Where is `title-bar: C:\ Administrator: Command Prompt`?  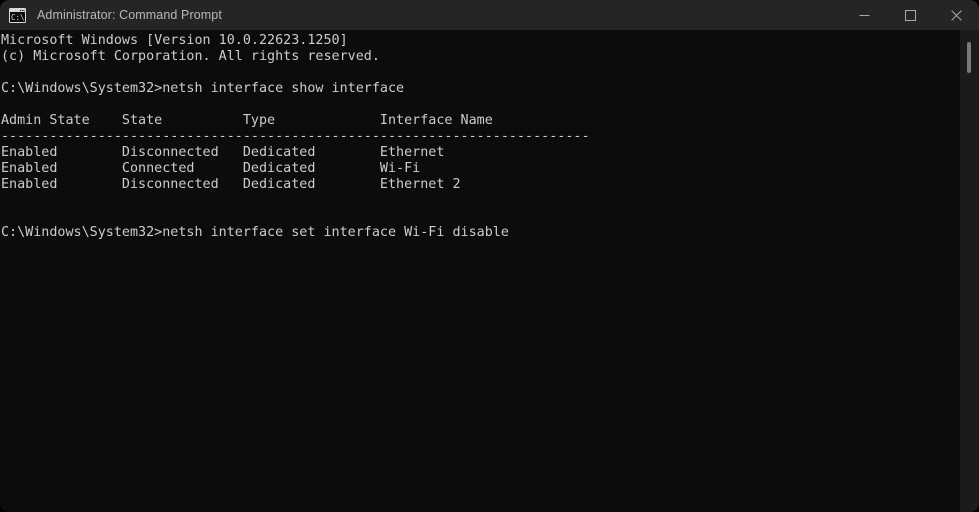
title-bar: C:\ Administrator: Command Prompt is located at coordinates (489, 15).